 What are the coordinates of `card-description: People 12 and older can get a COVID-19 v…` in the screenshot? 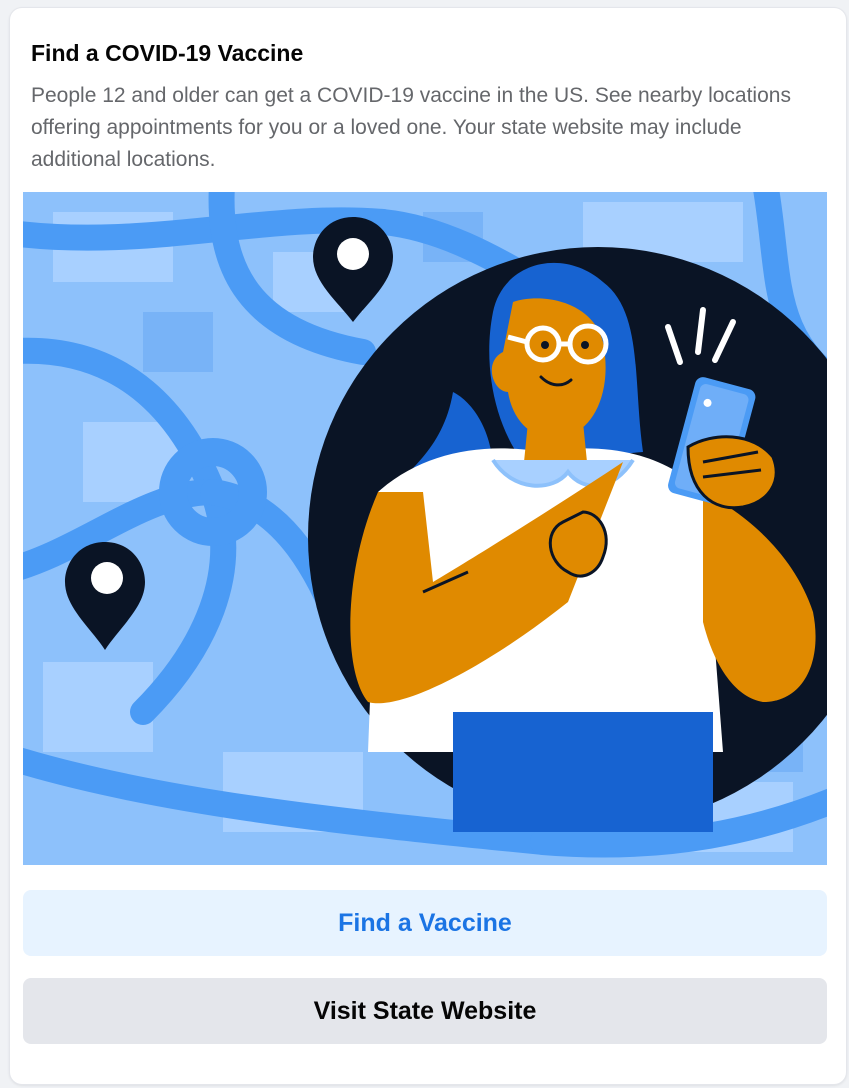 It's located at (411, 127).